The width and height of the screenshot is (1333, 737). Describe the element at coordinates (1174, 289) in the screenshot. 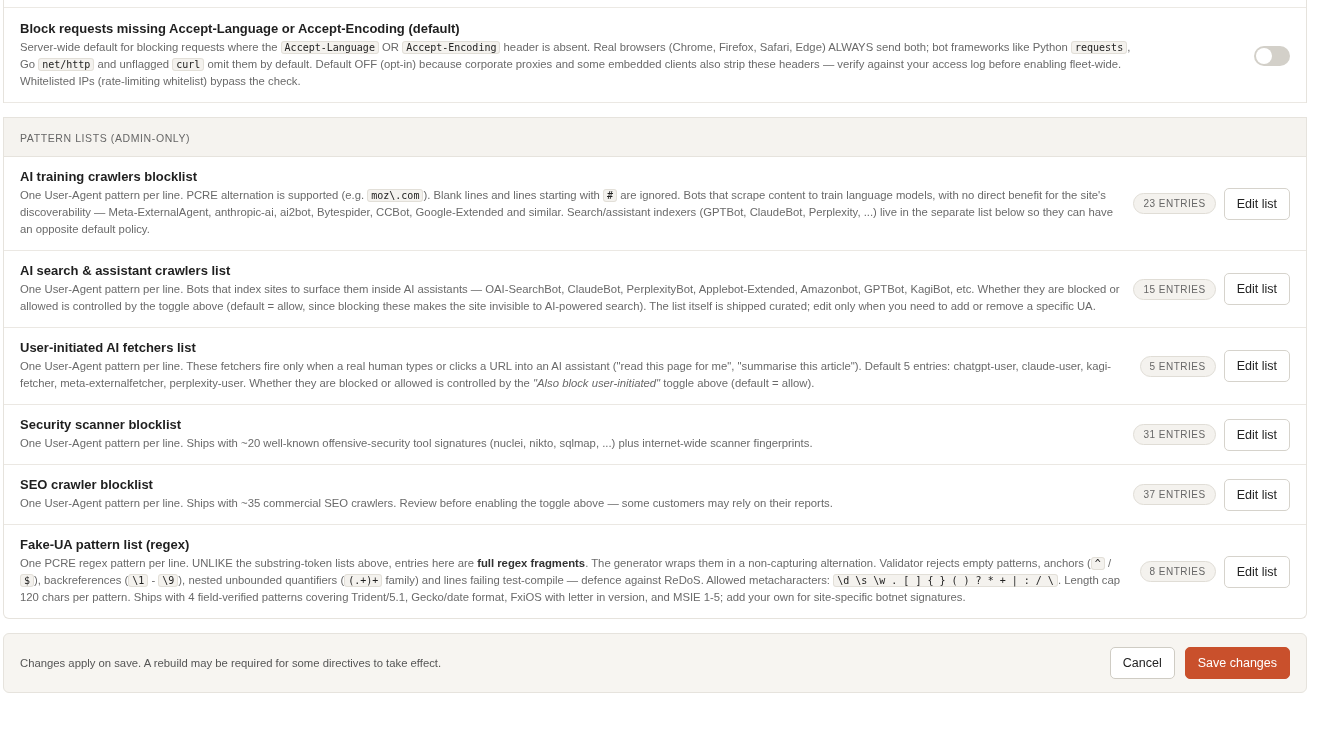

I see `entries-badge: 15 ENTRIES` at that location.